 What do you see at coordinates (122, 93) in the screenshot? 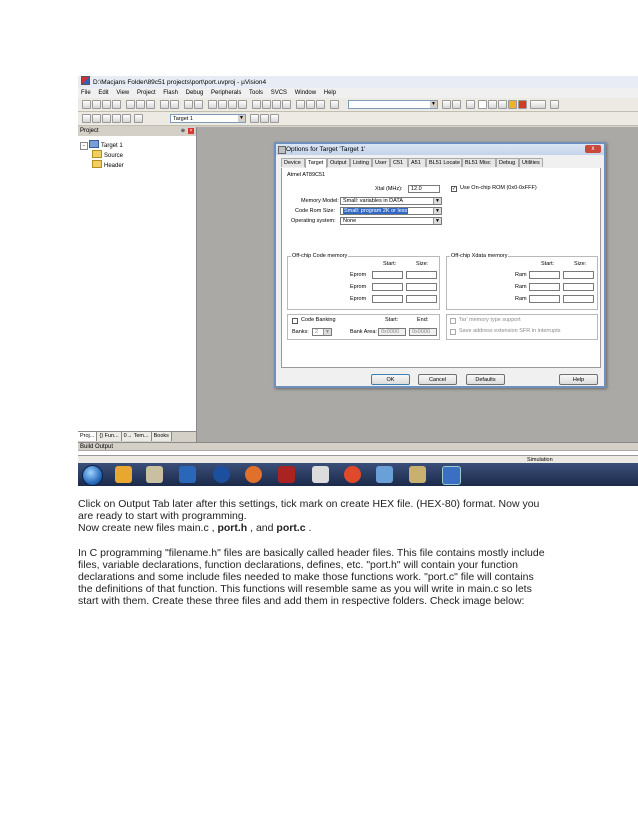
I see `menu-view: View` at bounding box center [122, 93].